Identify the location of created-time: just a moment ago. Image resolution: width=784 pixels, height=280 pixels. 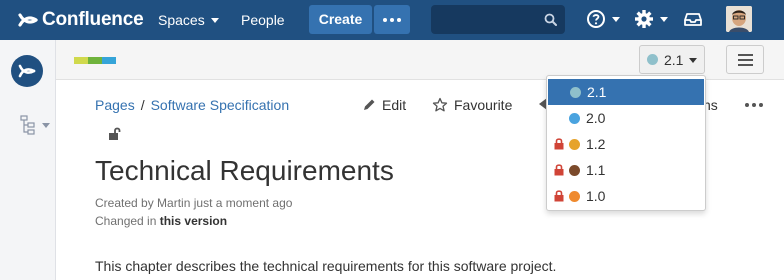
(243, 203).